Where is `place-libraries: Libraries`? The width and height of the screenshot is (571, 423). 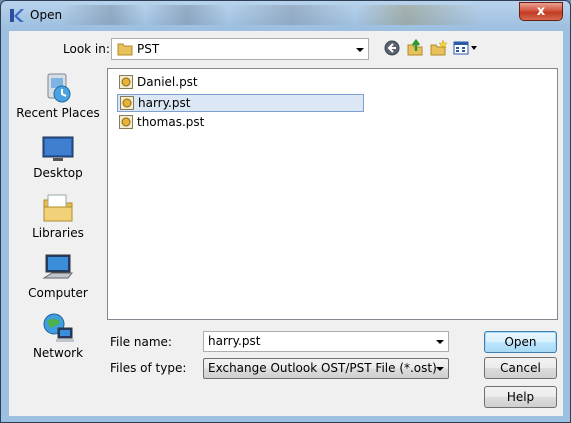
place-libraries: Libraries is located at coordinates (58, 216).